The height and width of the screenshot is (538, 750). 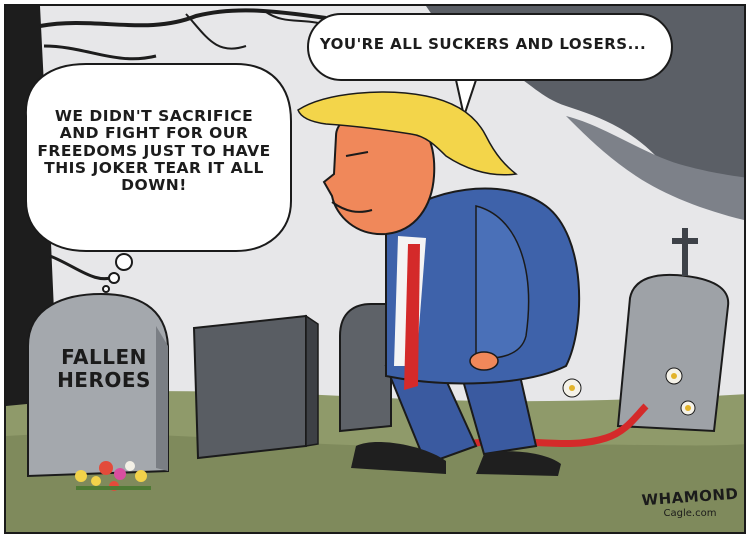 What do you see at coordinates (104, 380) in the screenshot?
I see `tombstone-line-2: HEROES` at bounding box center [104, 380].